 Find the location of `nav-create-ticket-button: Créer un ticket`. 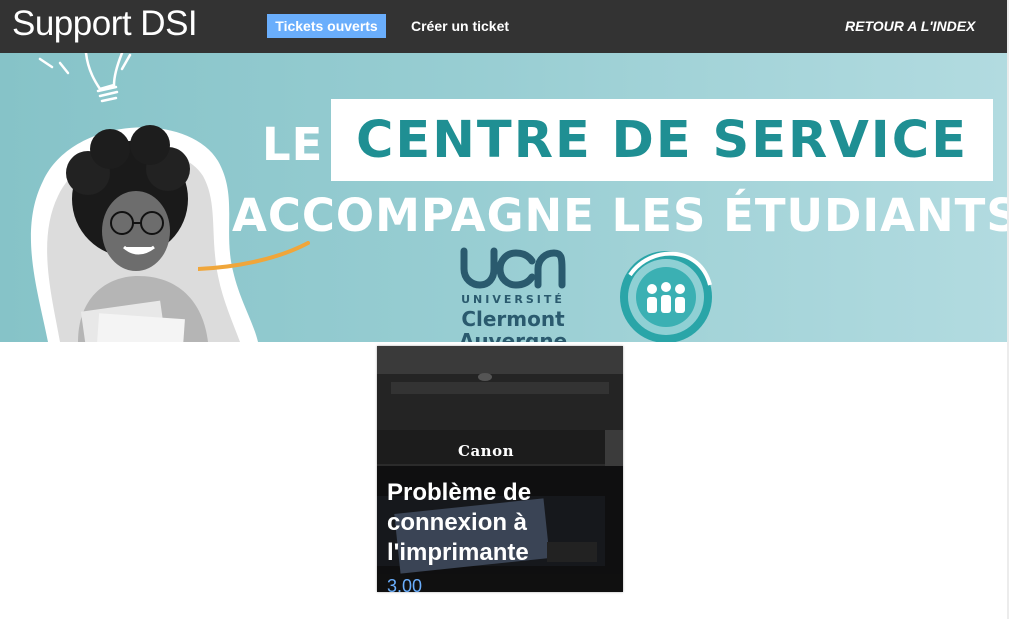

nav-create-ticket-button: Créer un ticket is located at coordinates (460, 26).